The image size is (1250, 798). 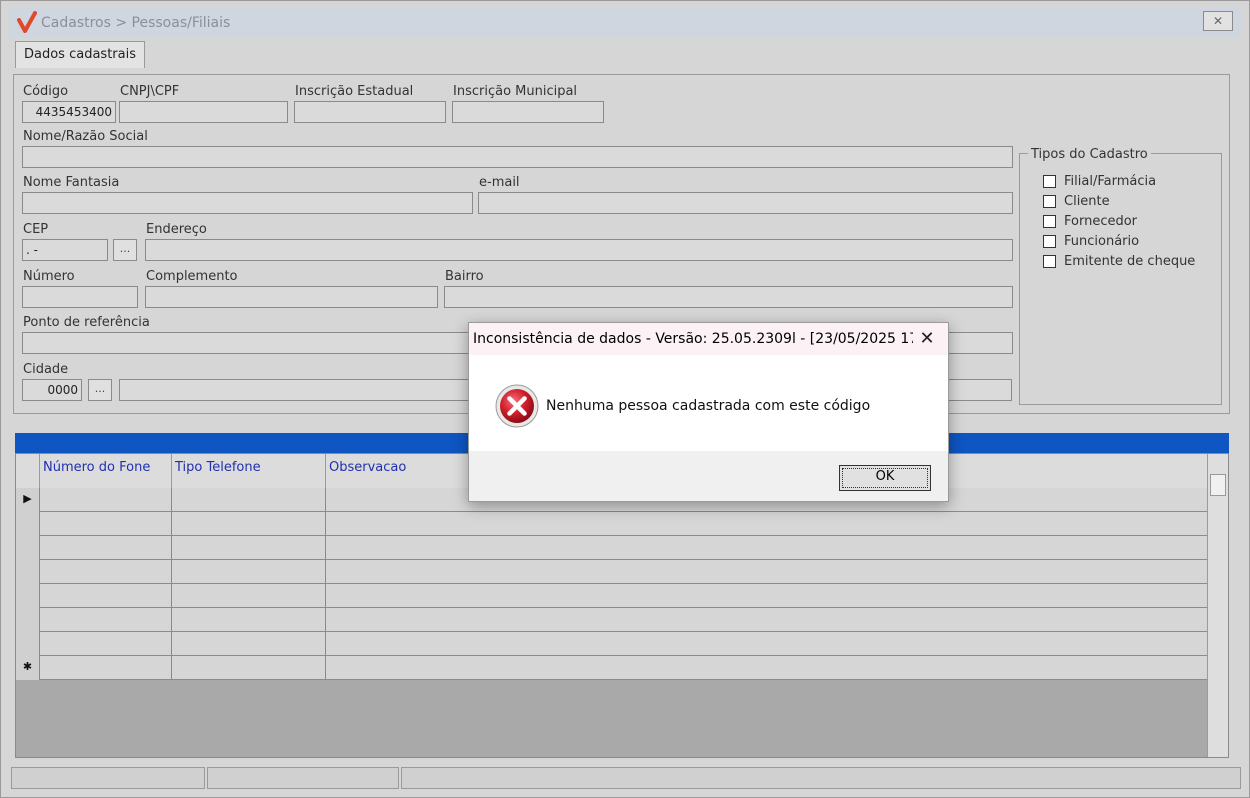 I want to click on error-icon, so click(x=517, y=406).